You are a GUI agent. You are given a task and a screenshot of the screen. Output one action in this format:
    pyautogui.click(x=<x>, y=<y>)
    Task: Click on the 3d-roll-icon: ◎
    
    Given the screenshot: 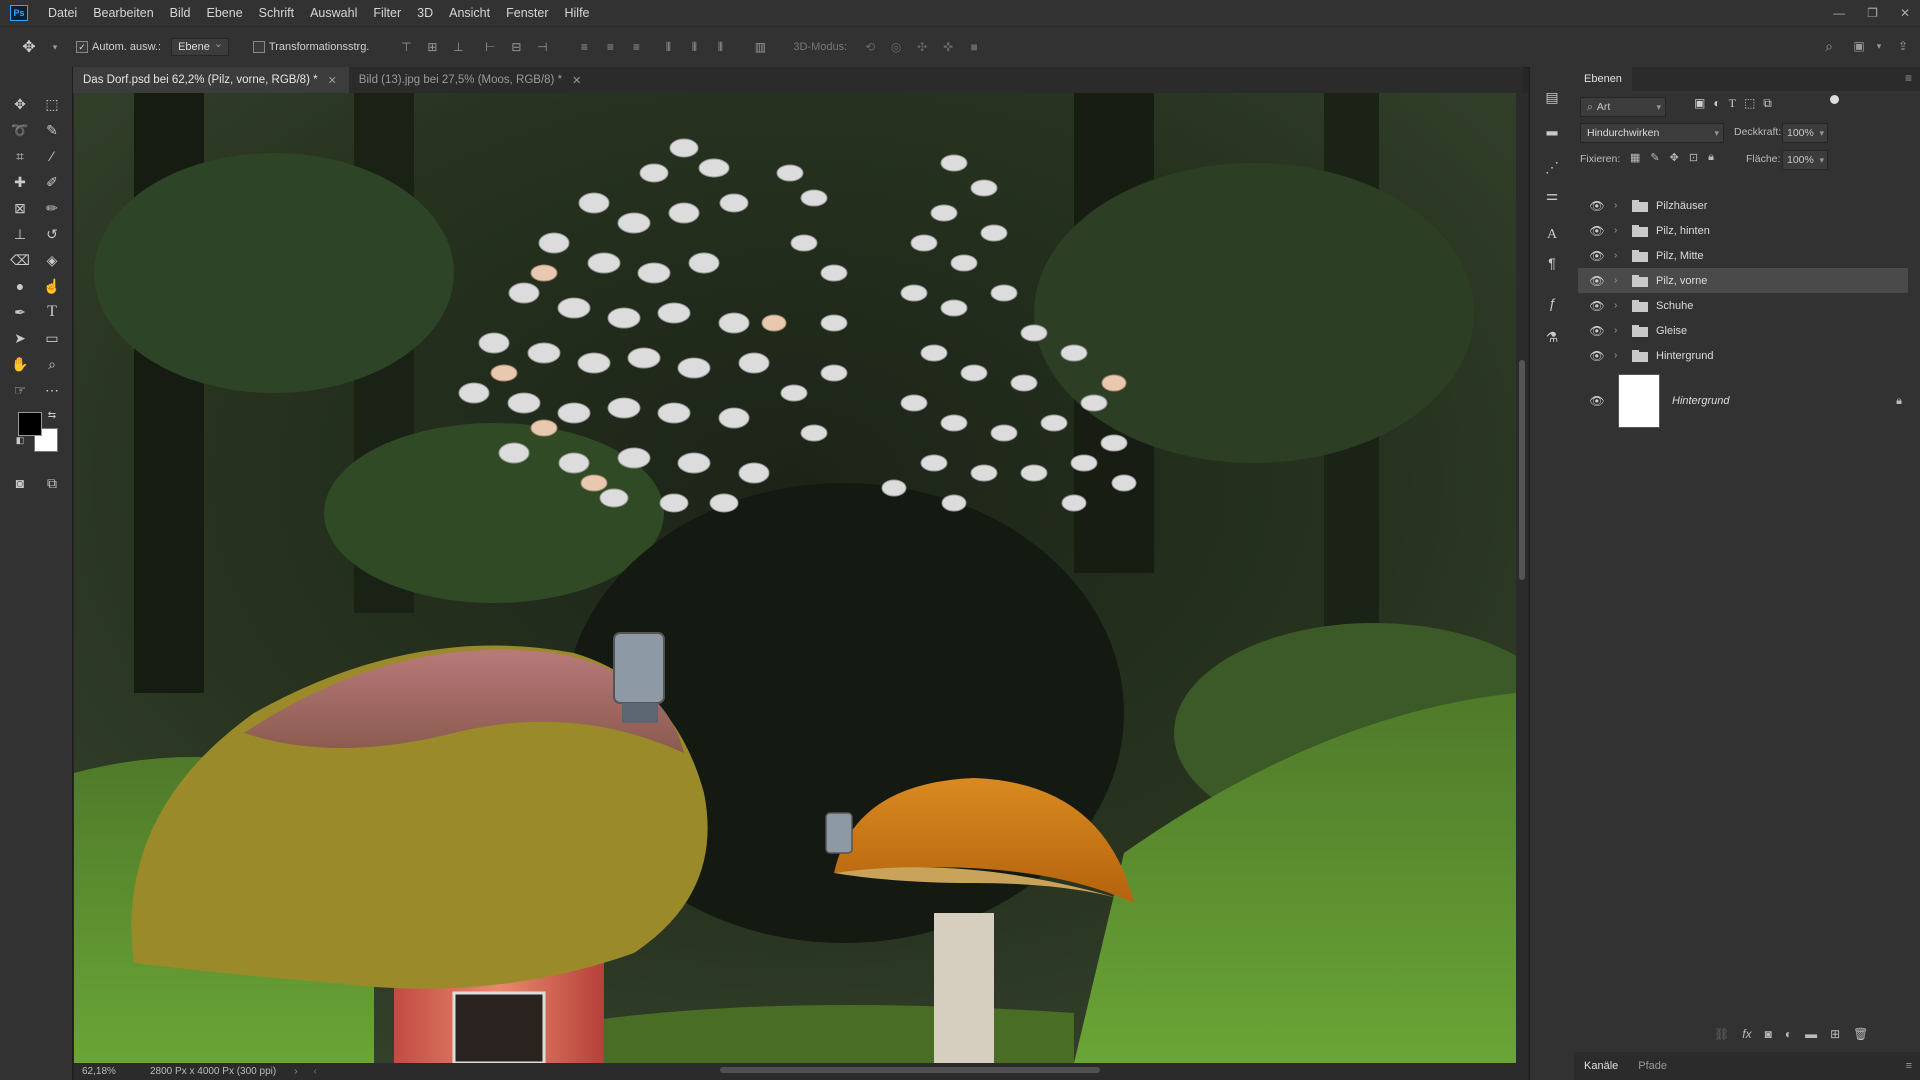 What is the action you would take?
    pyautogui.click(x=896, y=47)
    